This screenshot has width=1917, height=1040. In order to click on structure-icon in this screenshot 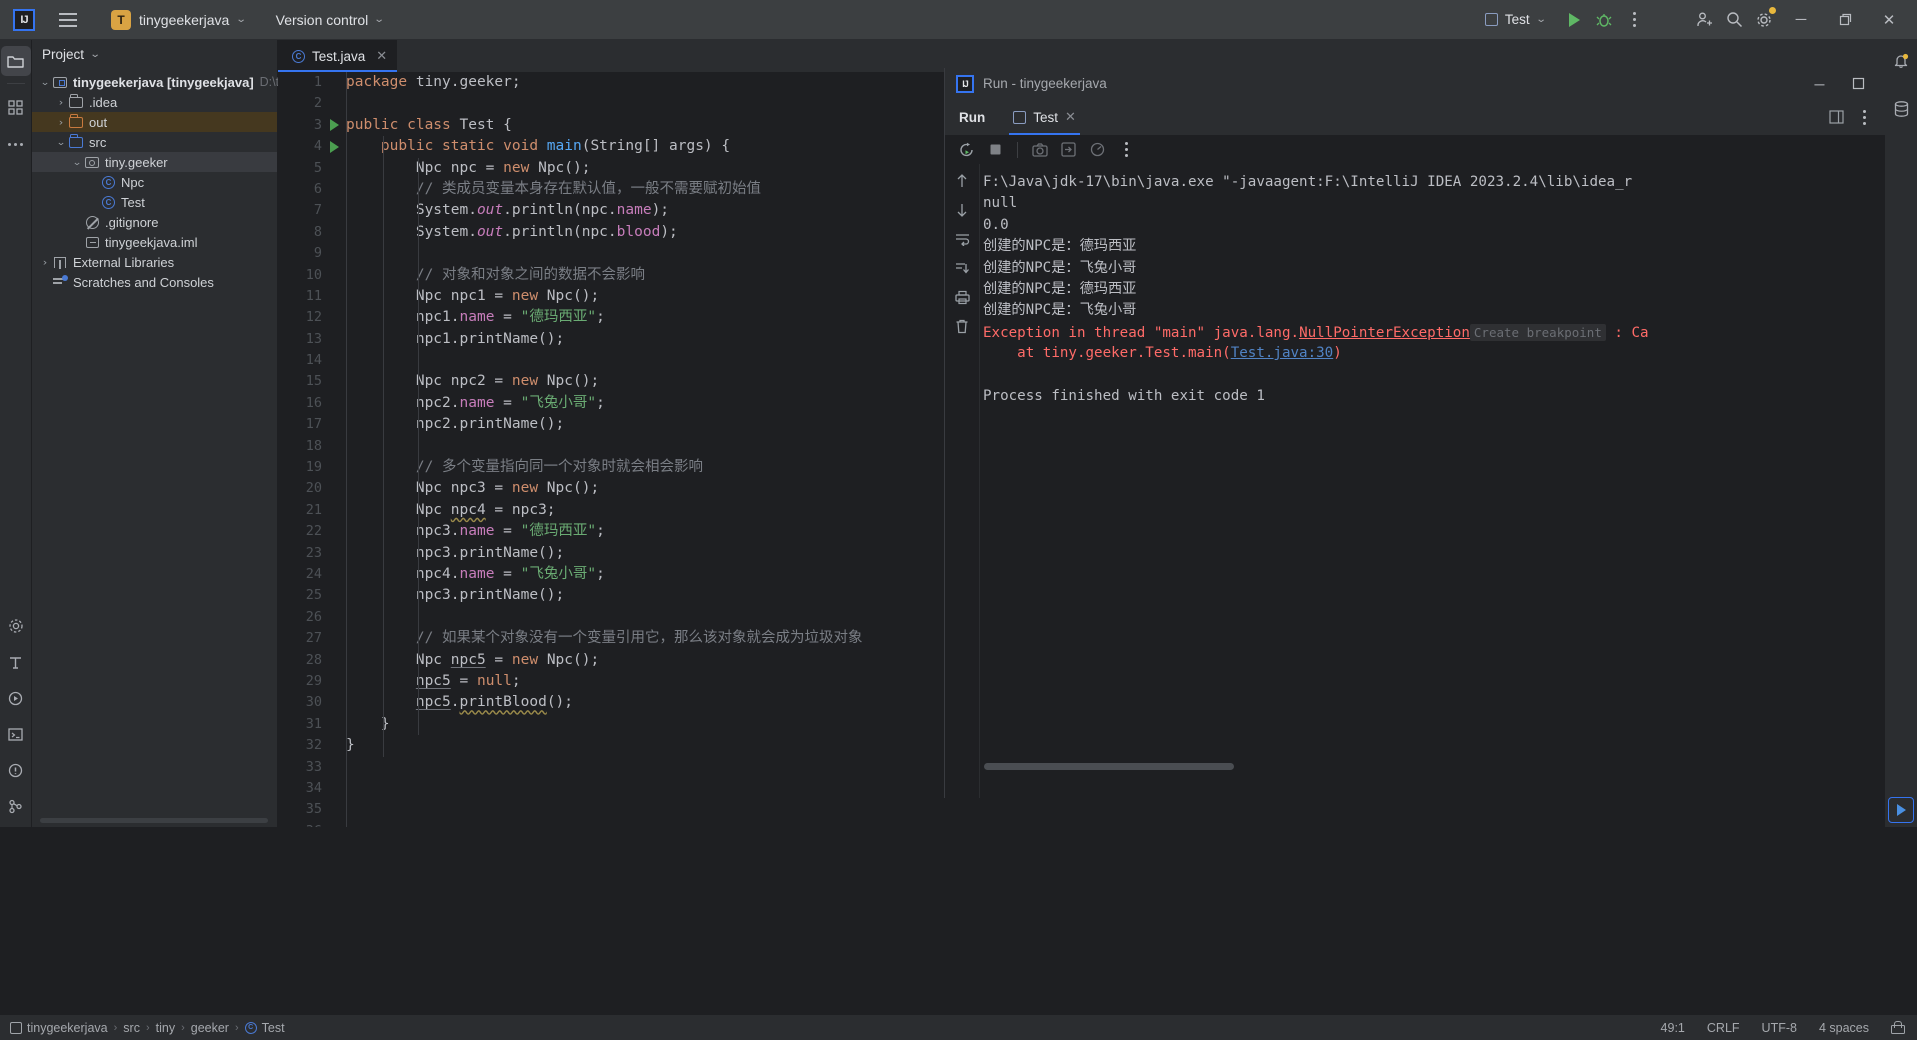, I will do `click(16, 108)`.